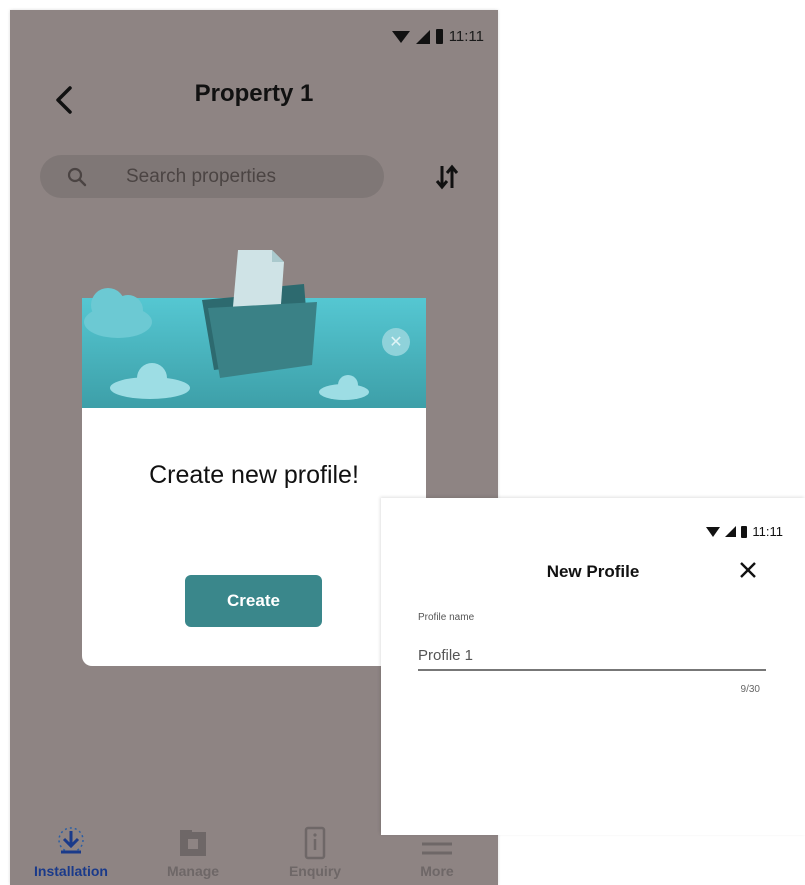  Describe the element at coordinates (447, 177) in the screenshot. I see `sort-icon` at that location.